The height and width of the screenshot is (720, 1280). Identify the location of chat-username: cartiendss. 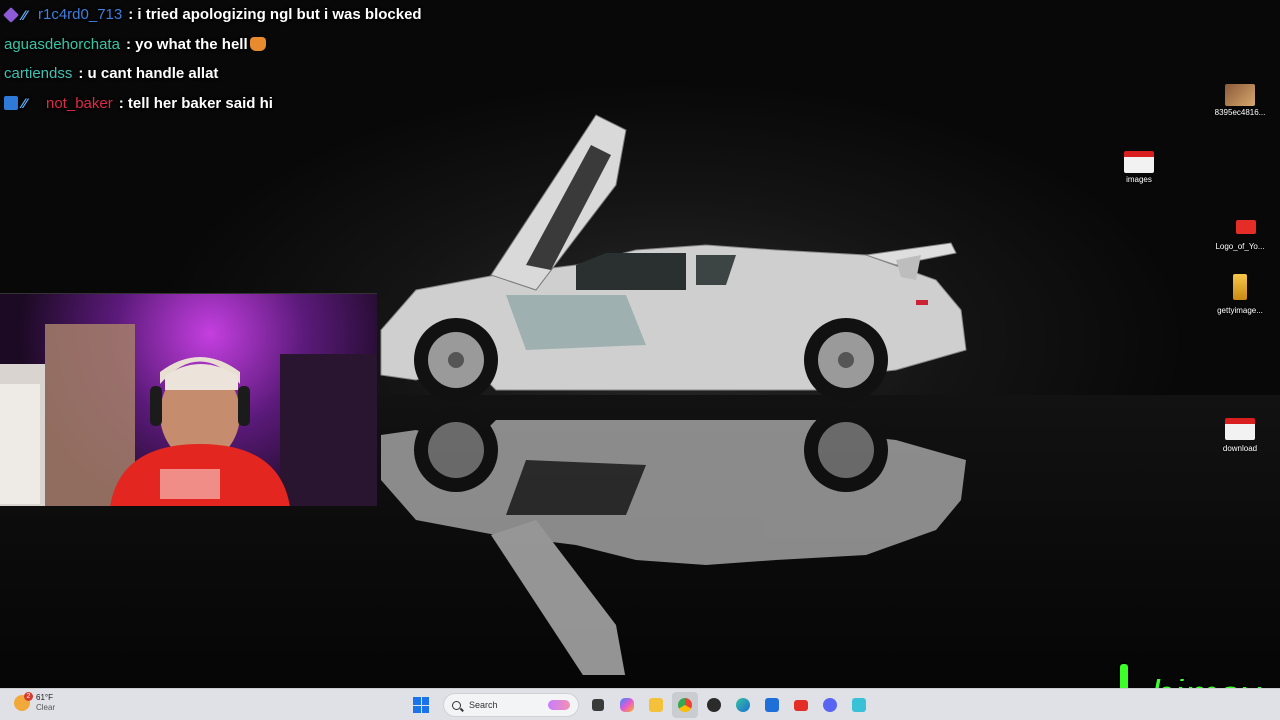
(38, 73).